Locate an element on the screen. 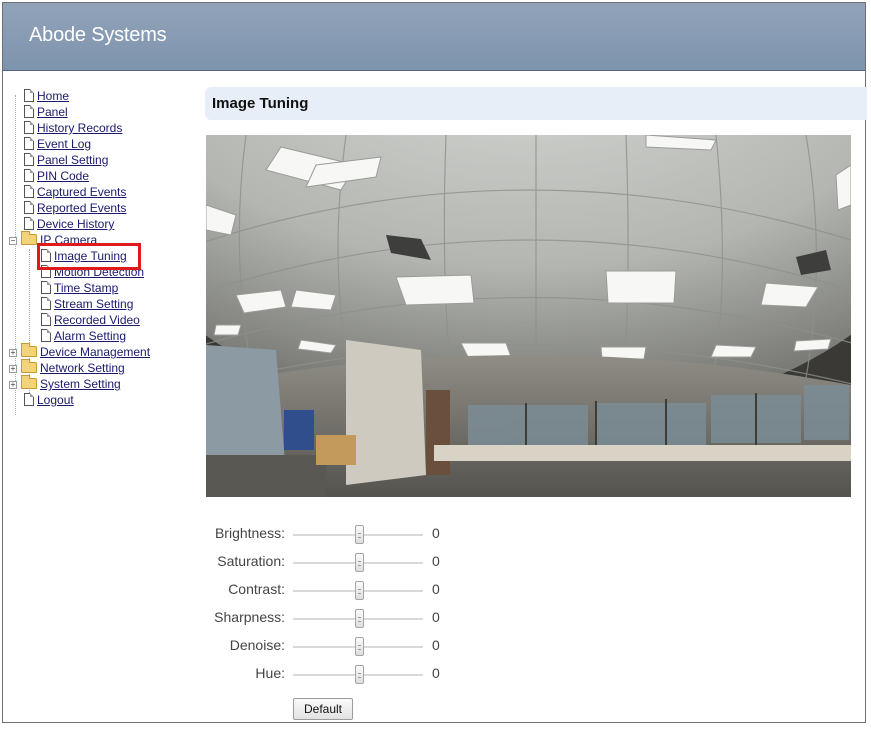  sidebar-item-stream-setting: Stream Setting is located at coordinates (87, 305).